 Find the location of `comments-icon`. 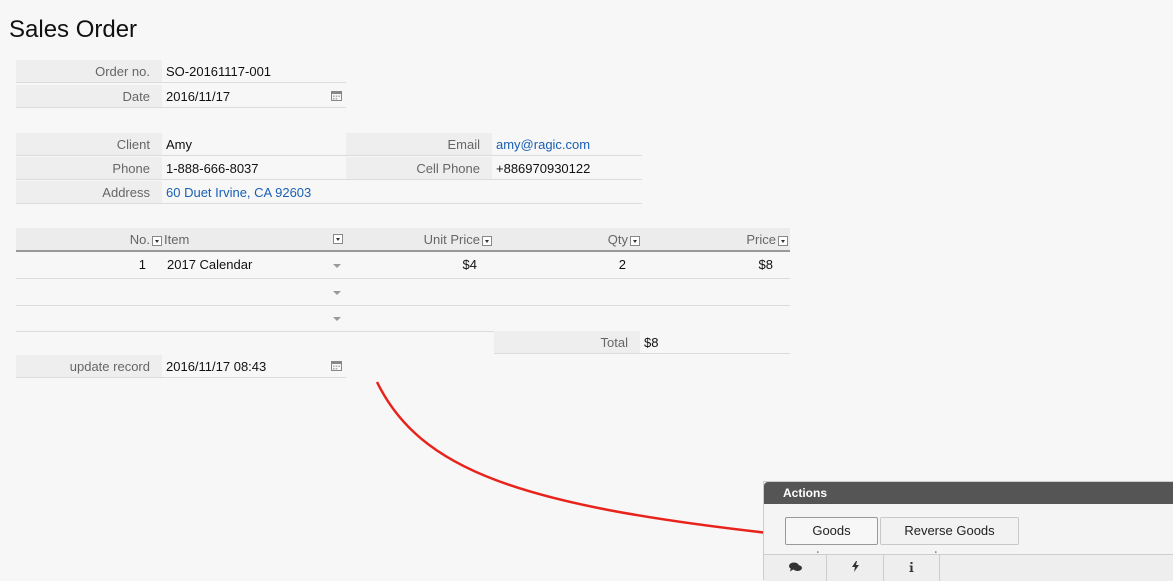

comments-icon is located at coordinates (795, 568).